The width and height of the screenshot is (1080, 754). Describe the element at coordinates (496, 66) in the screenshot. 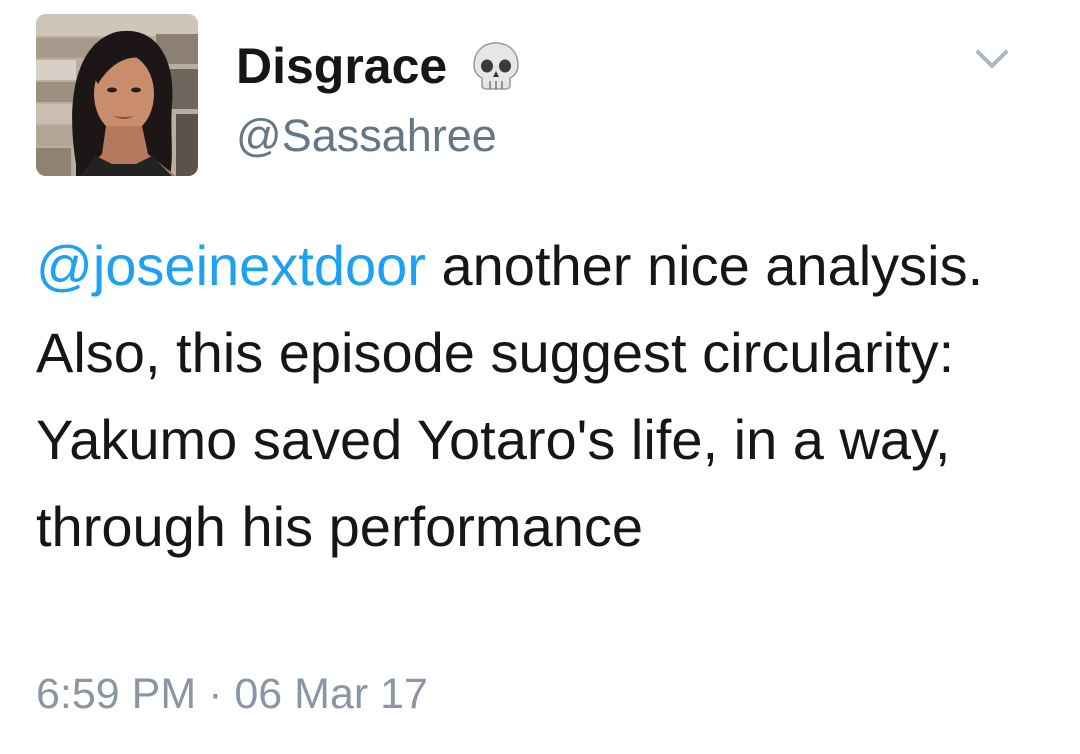

I see `skull-icon` at that location.